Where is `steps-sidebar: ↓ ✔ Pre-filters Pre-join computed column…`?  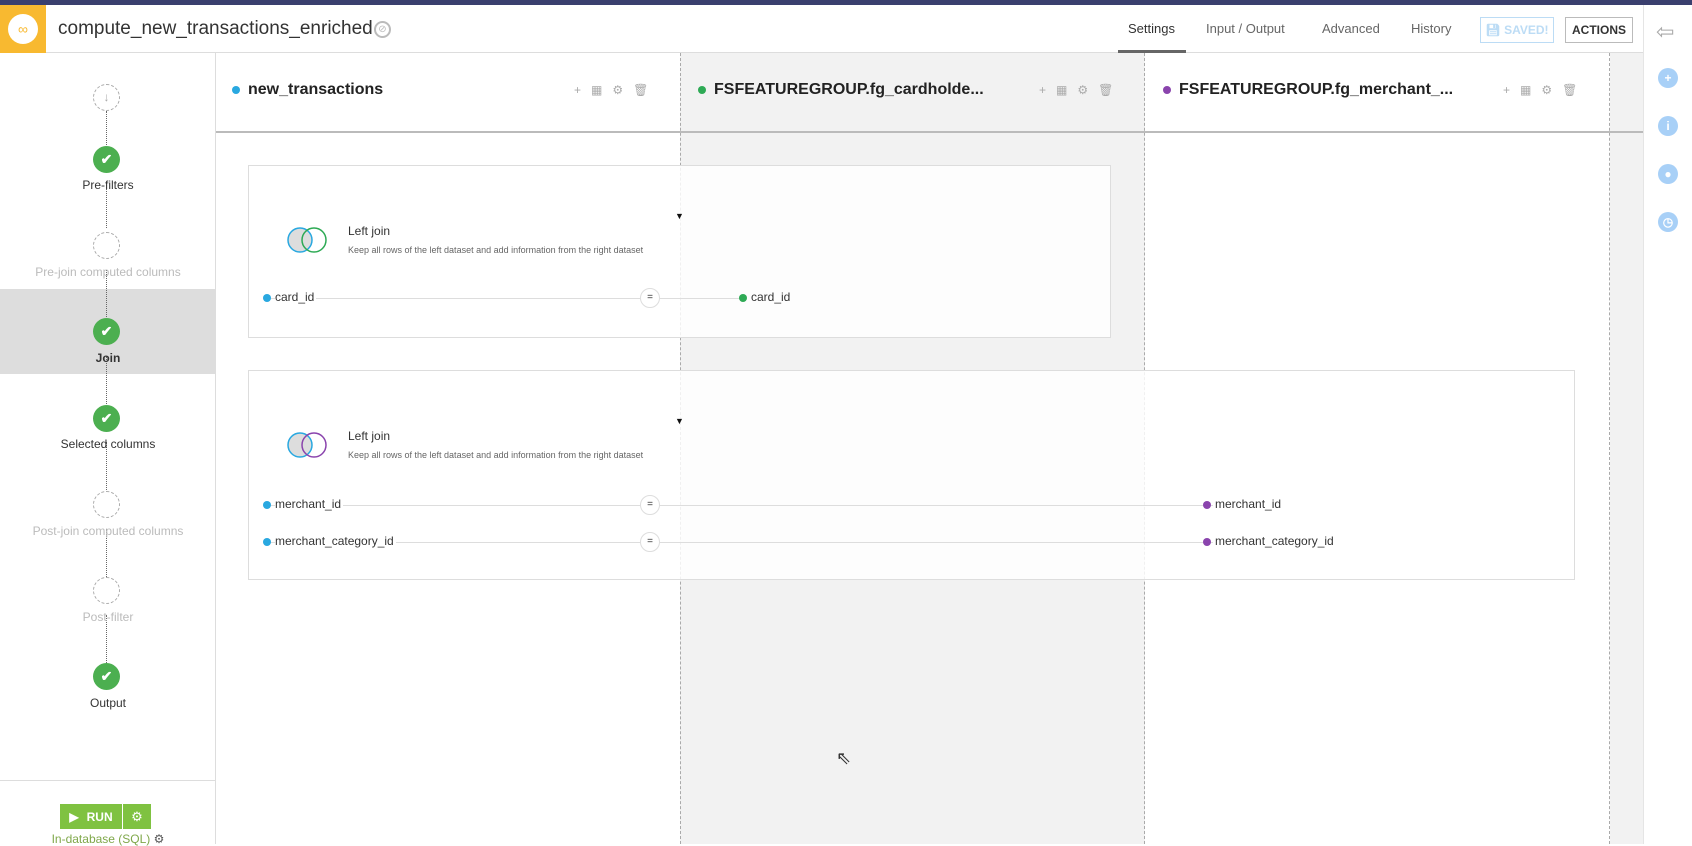 steps-sidebar: ↓ ✔ Pre-filters Pre-join computed column… is located at coordinates (108, 448).